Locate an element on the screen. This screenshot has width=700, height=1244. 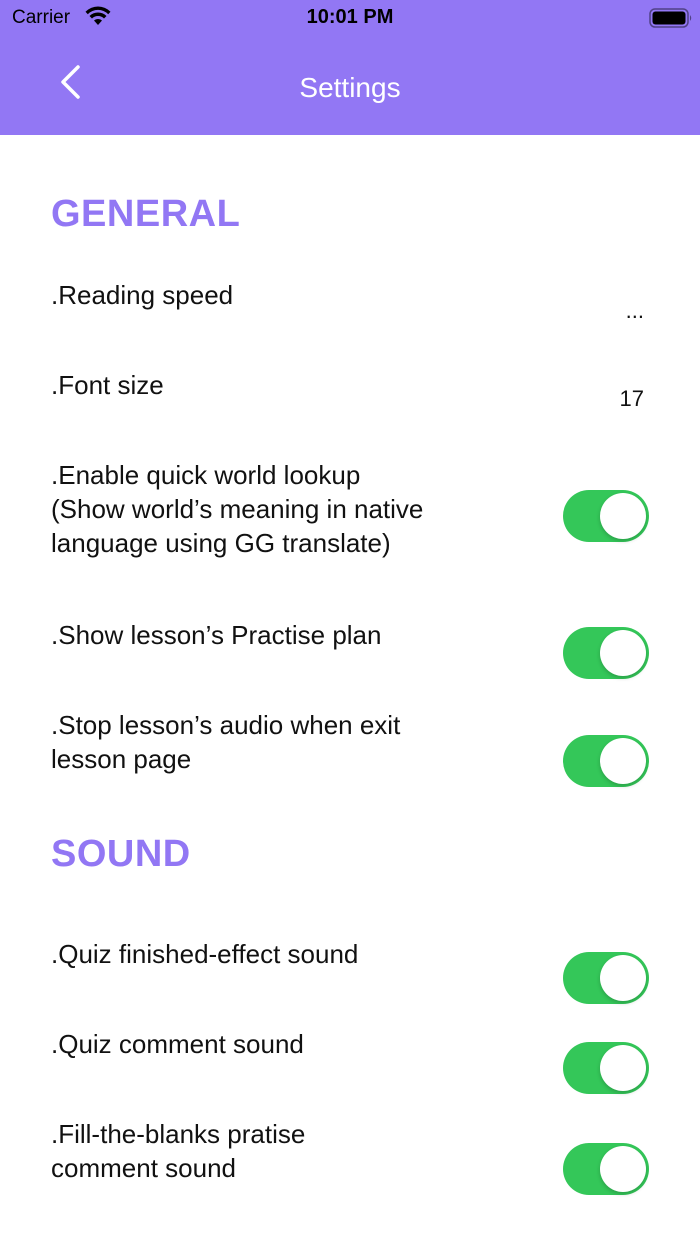
quiz-finished-sound-label: .Quiz finished-effect sound is located at coordinates (205, 954).